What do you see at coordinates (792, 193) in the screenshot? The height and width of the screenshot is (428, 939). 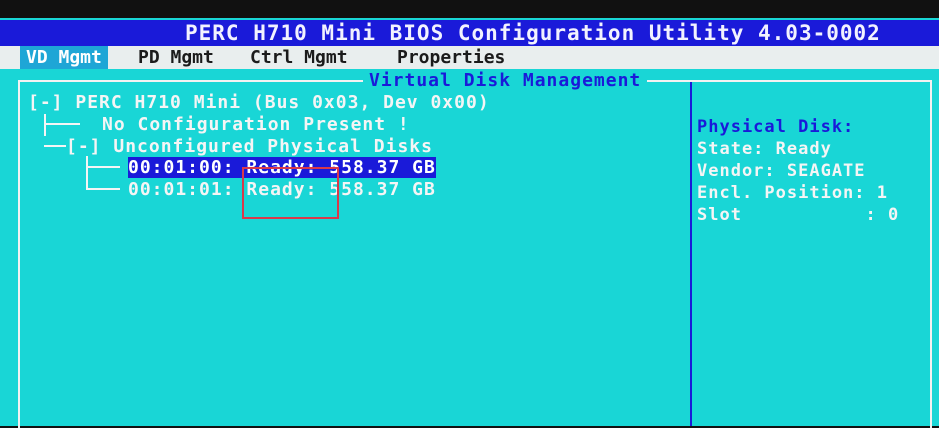 I see `details-encl-position: Encl. Position: 1` at bounding box center [792, 193].